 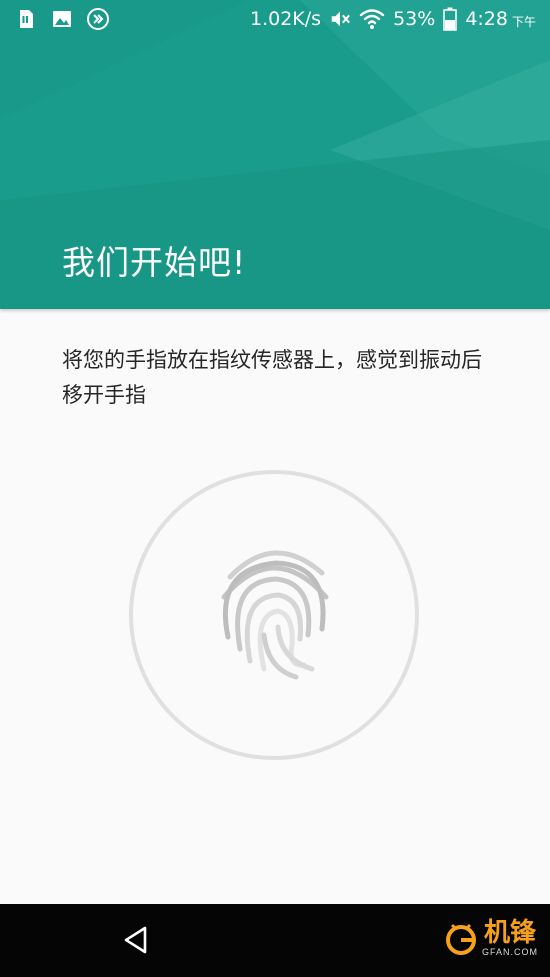 What do you see at coordinates (286, 19) in the screenshot?
I see `network-speed: 1.02K/s` at bounding box center [286, 19].